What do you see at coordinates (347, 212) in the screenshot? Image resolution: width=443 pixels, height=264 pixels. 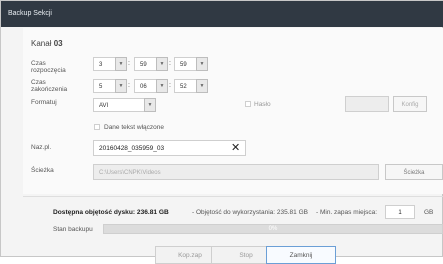 I see `min-space-label: - Min. zapas miejsca:` at bounding box center [347, 212].